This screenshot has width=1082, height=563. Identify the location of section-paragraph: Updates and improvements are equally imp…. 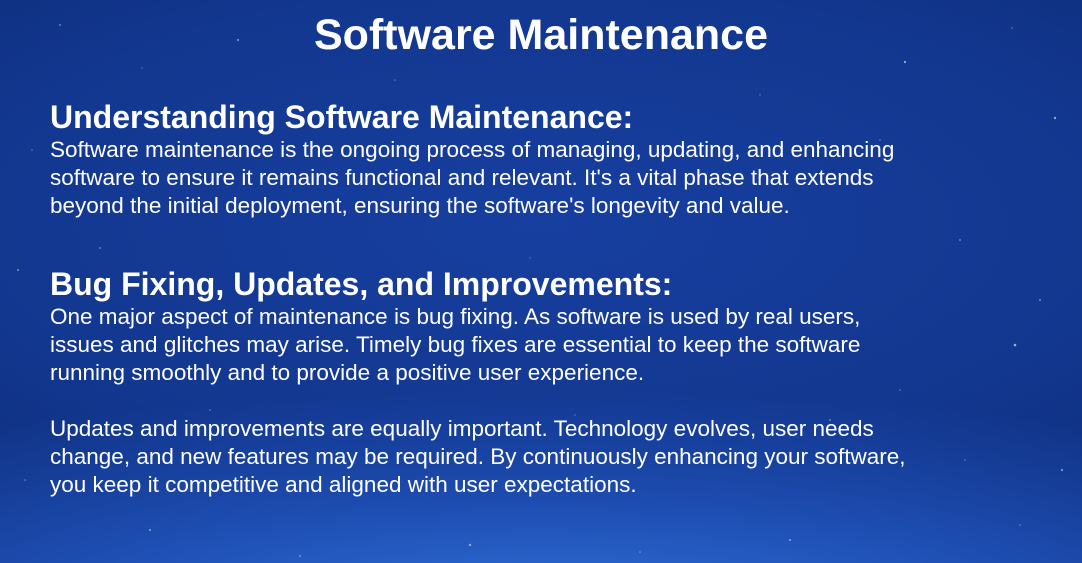
(555, 457).